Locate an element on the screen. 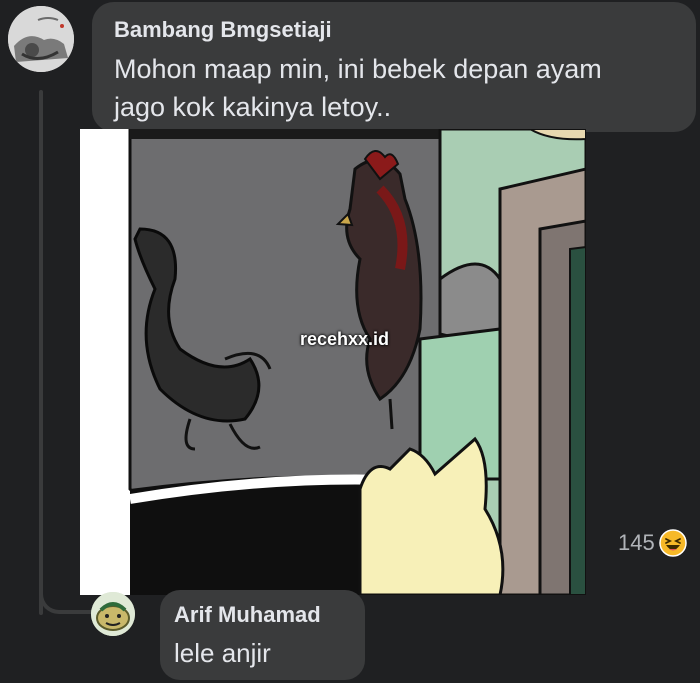 Image resolution: width=700 pixels, height=683 pixels. thread-line is located at coordinates (41, 352).